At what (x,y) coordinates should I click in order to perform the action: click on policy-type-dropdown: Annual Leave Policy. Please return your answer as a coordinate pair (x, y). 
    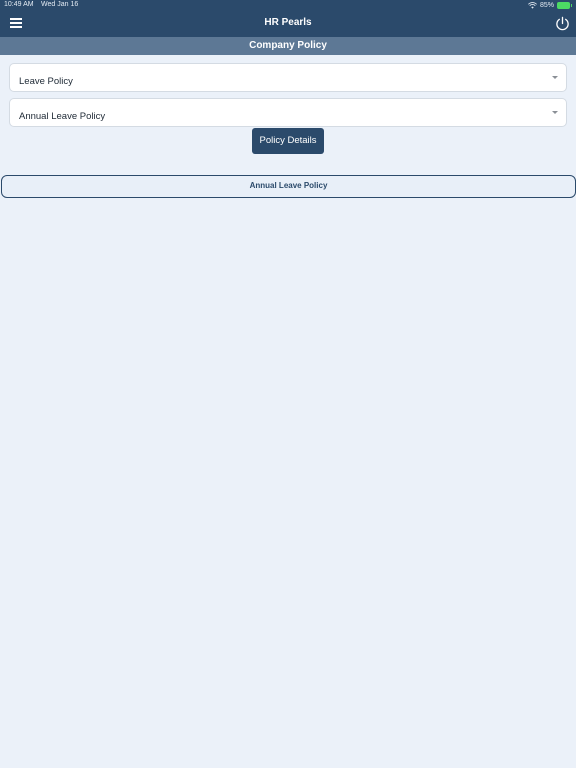
    Looking at the image, I should click on (288, 112).